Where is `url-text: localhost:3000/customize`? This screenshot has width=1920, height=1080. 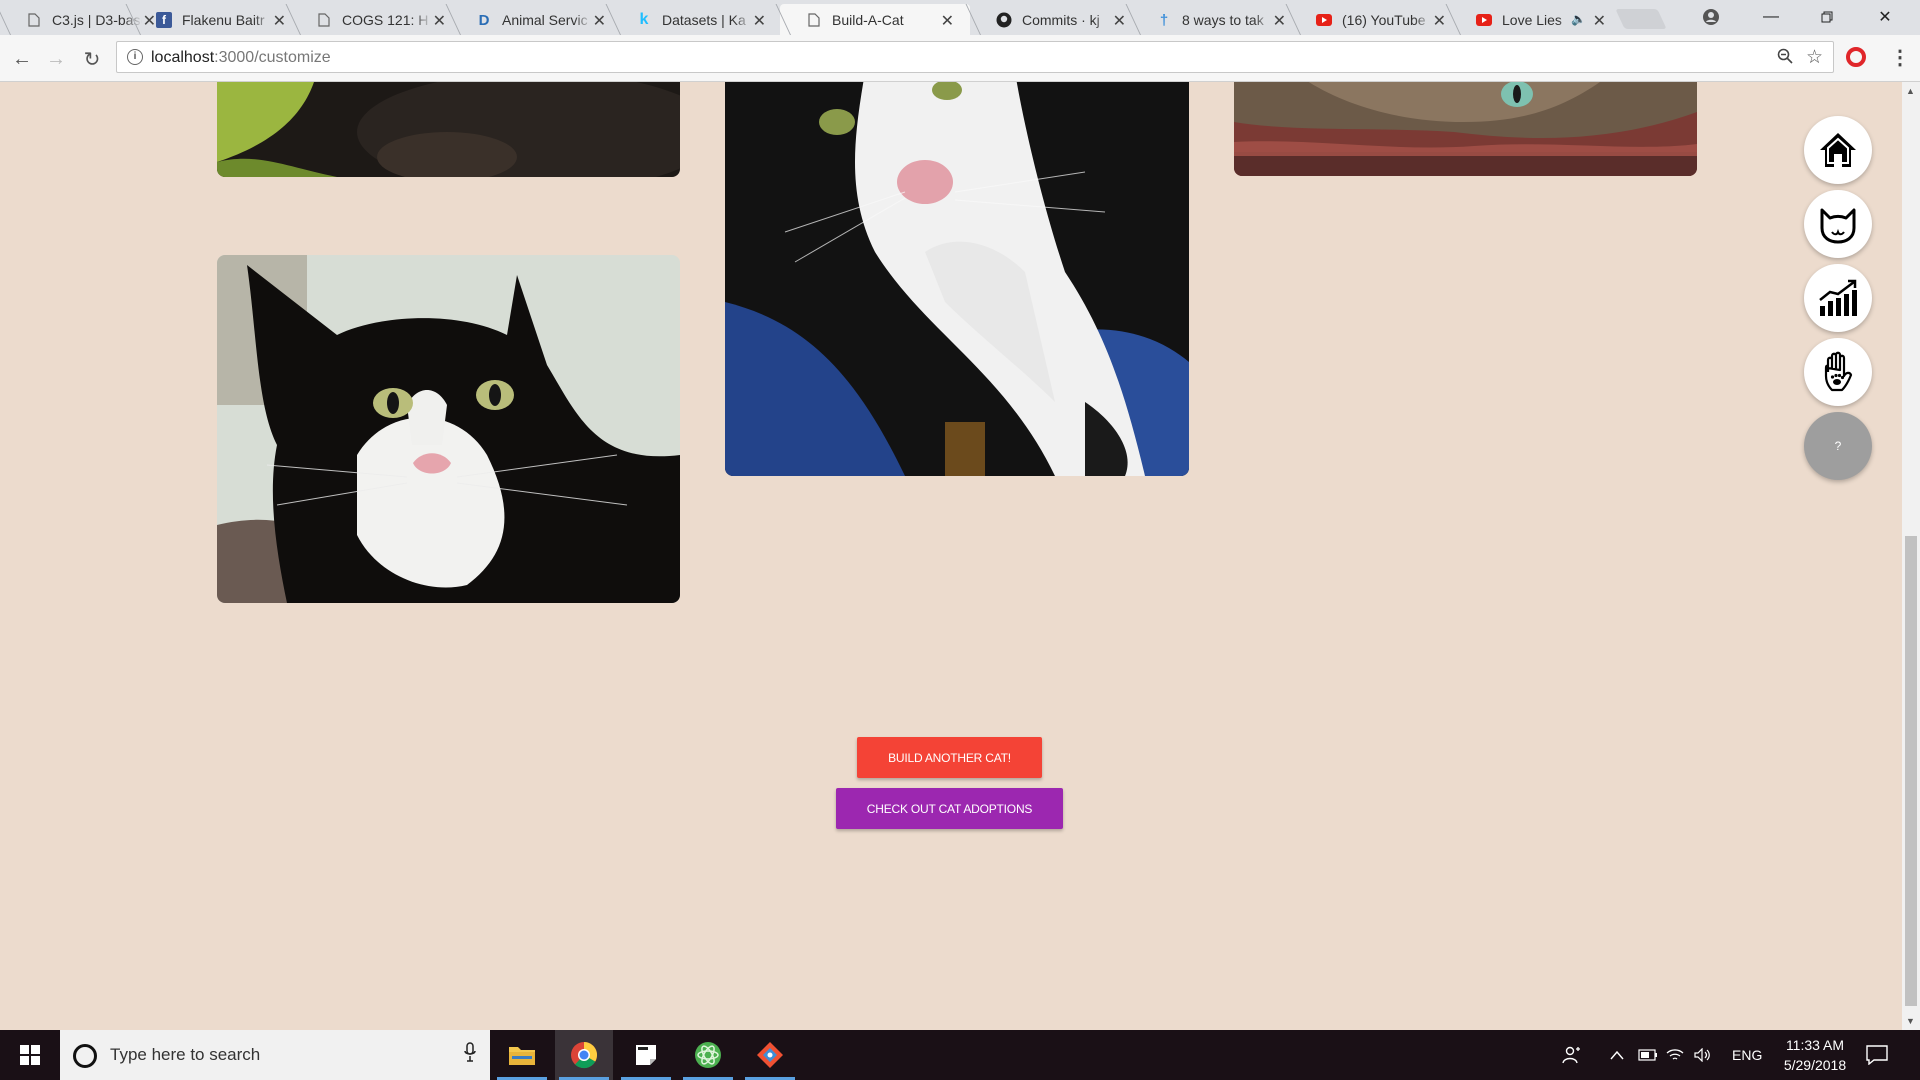
url-text: localhost:3000/customize is located at coordinates (241, 58).